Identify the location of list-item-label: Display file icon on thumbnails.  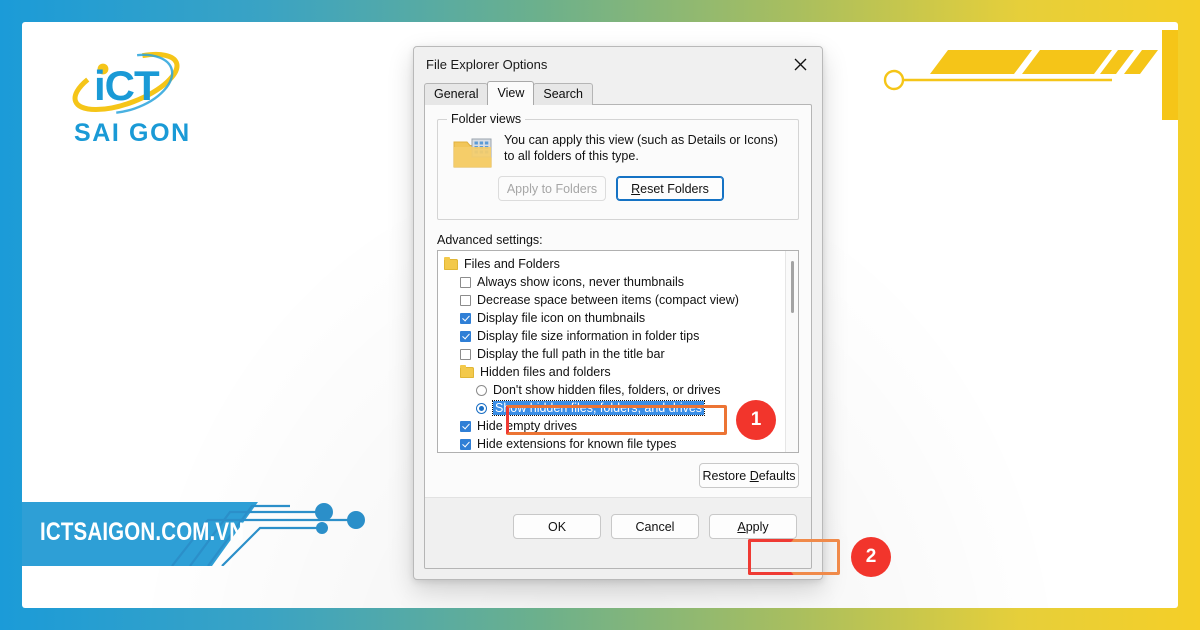
(561, 318).